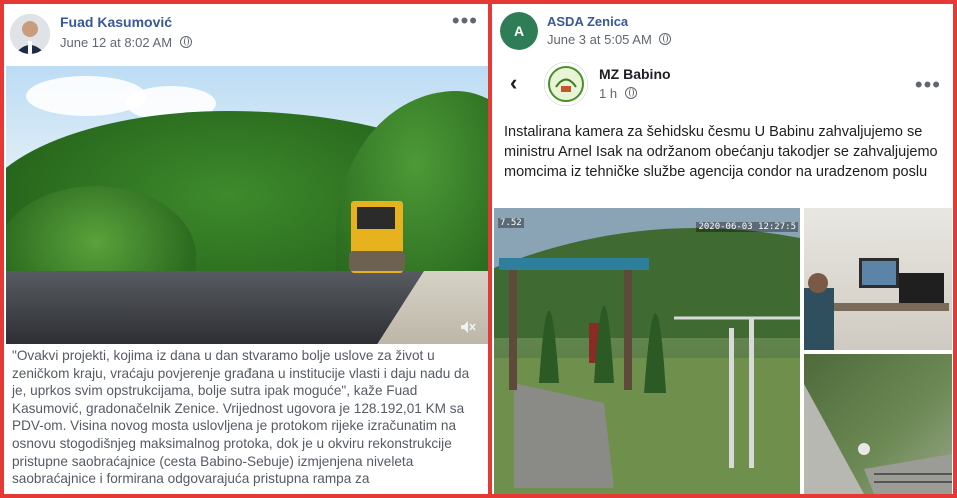 This screenshot has height=498, width=957. I want to click on author-avatar: A, so click(519, 31).